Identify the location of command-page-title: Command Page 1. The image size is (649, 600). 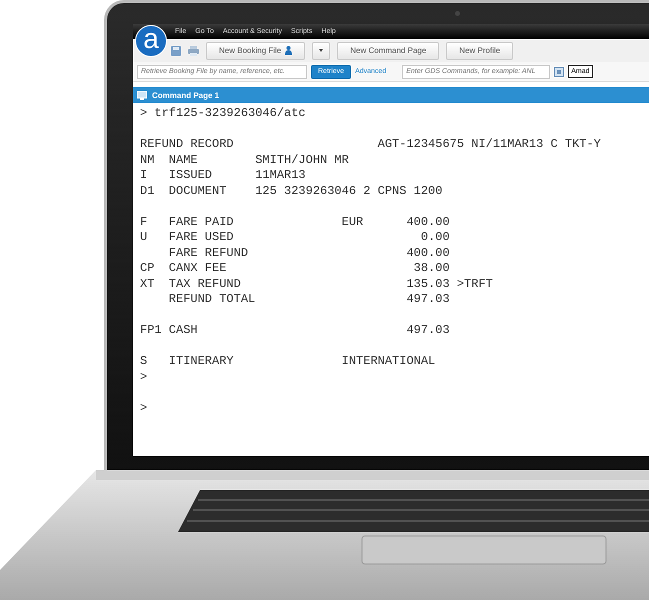
(186, 95).